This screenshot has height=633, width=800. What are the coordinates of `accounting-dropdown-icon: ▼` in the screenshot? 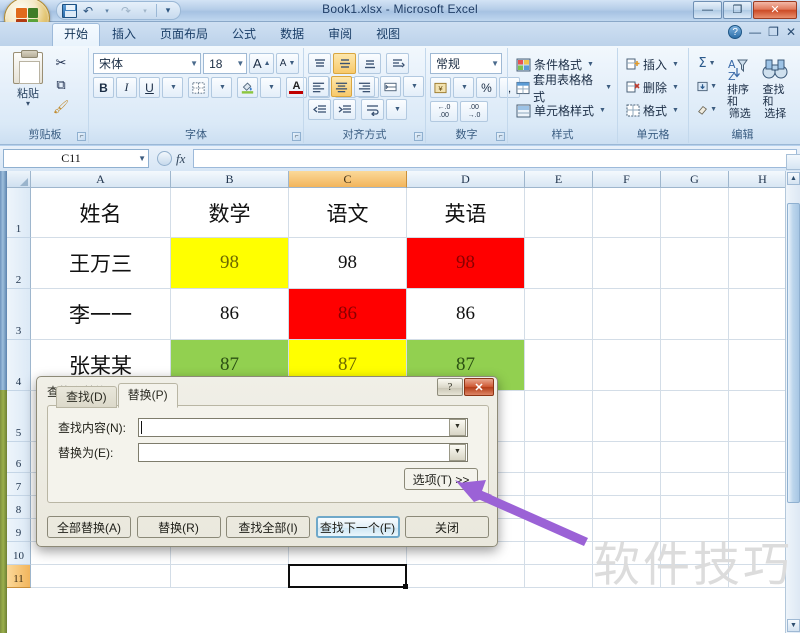 It's located at (463, 87).